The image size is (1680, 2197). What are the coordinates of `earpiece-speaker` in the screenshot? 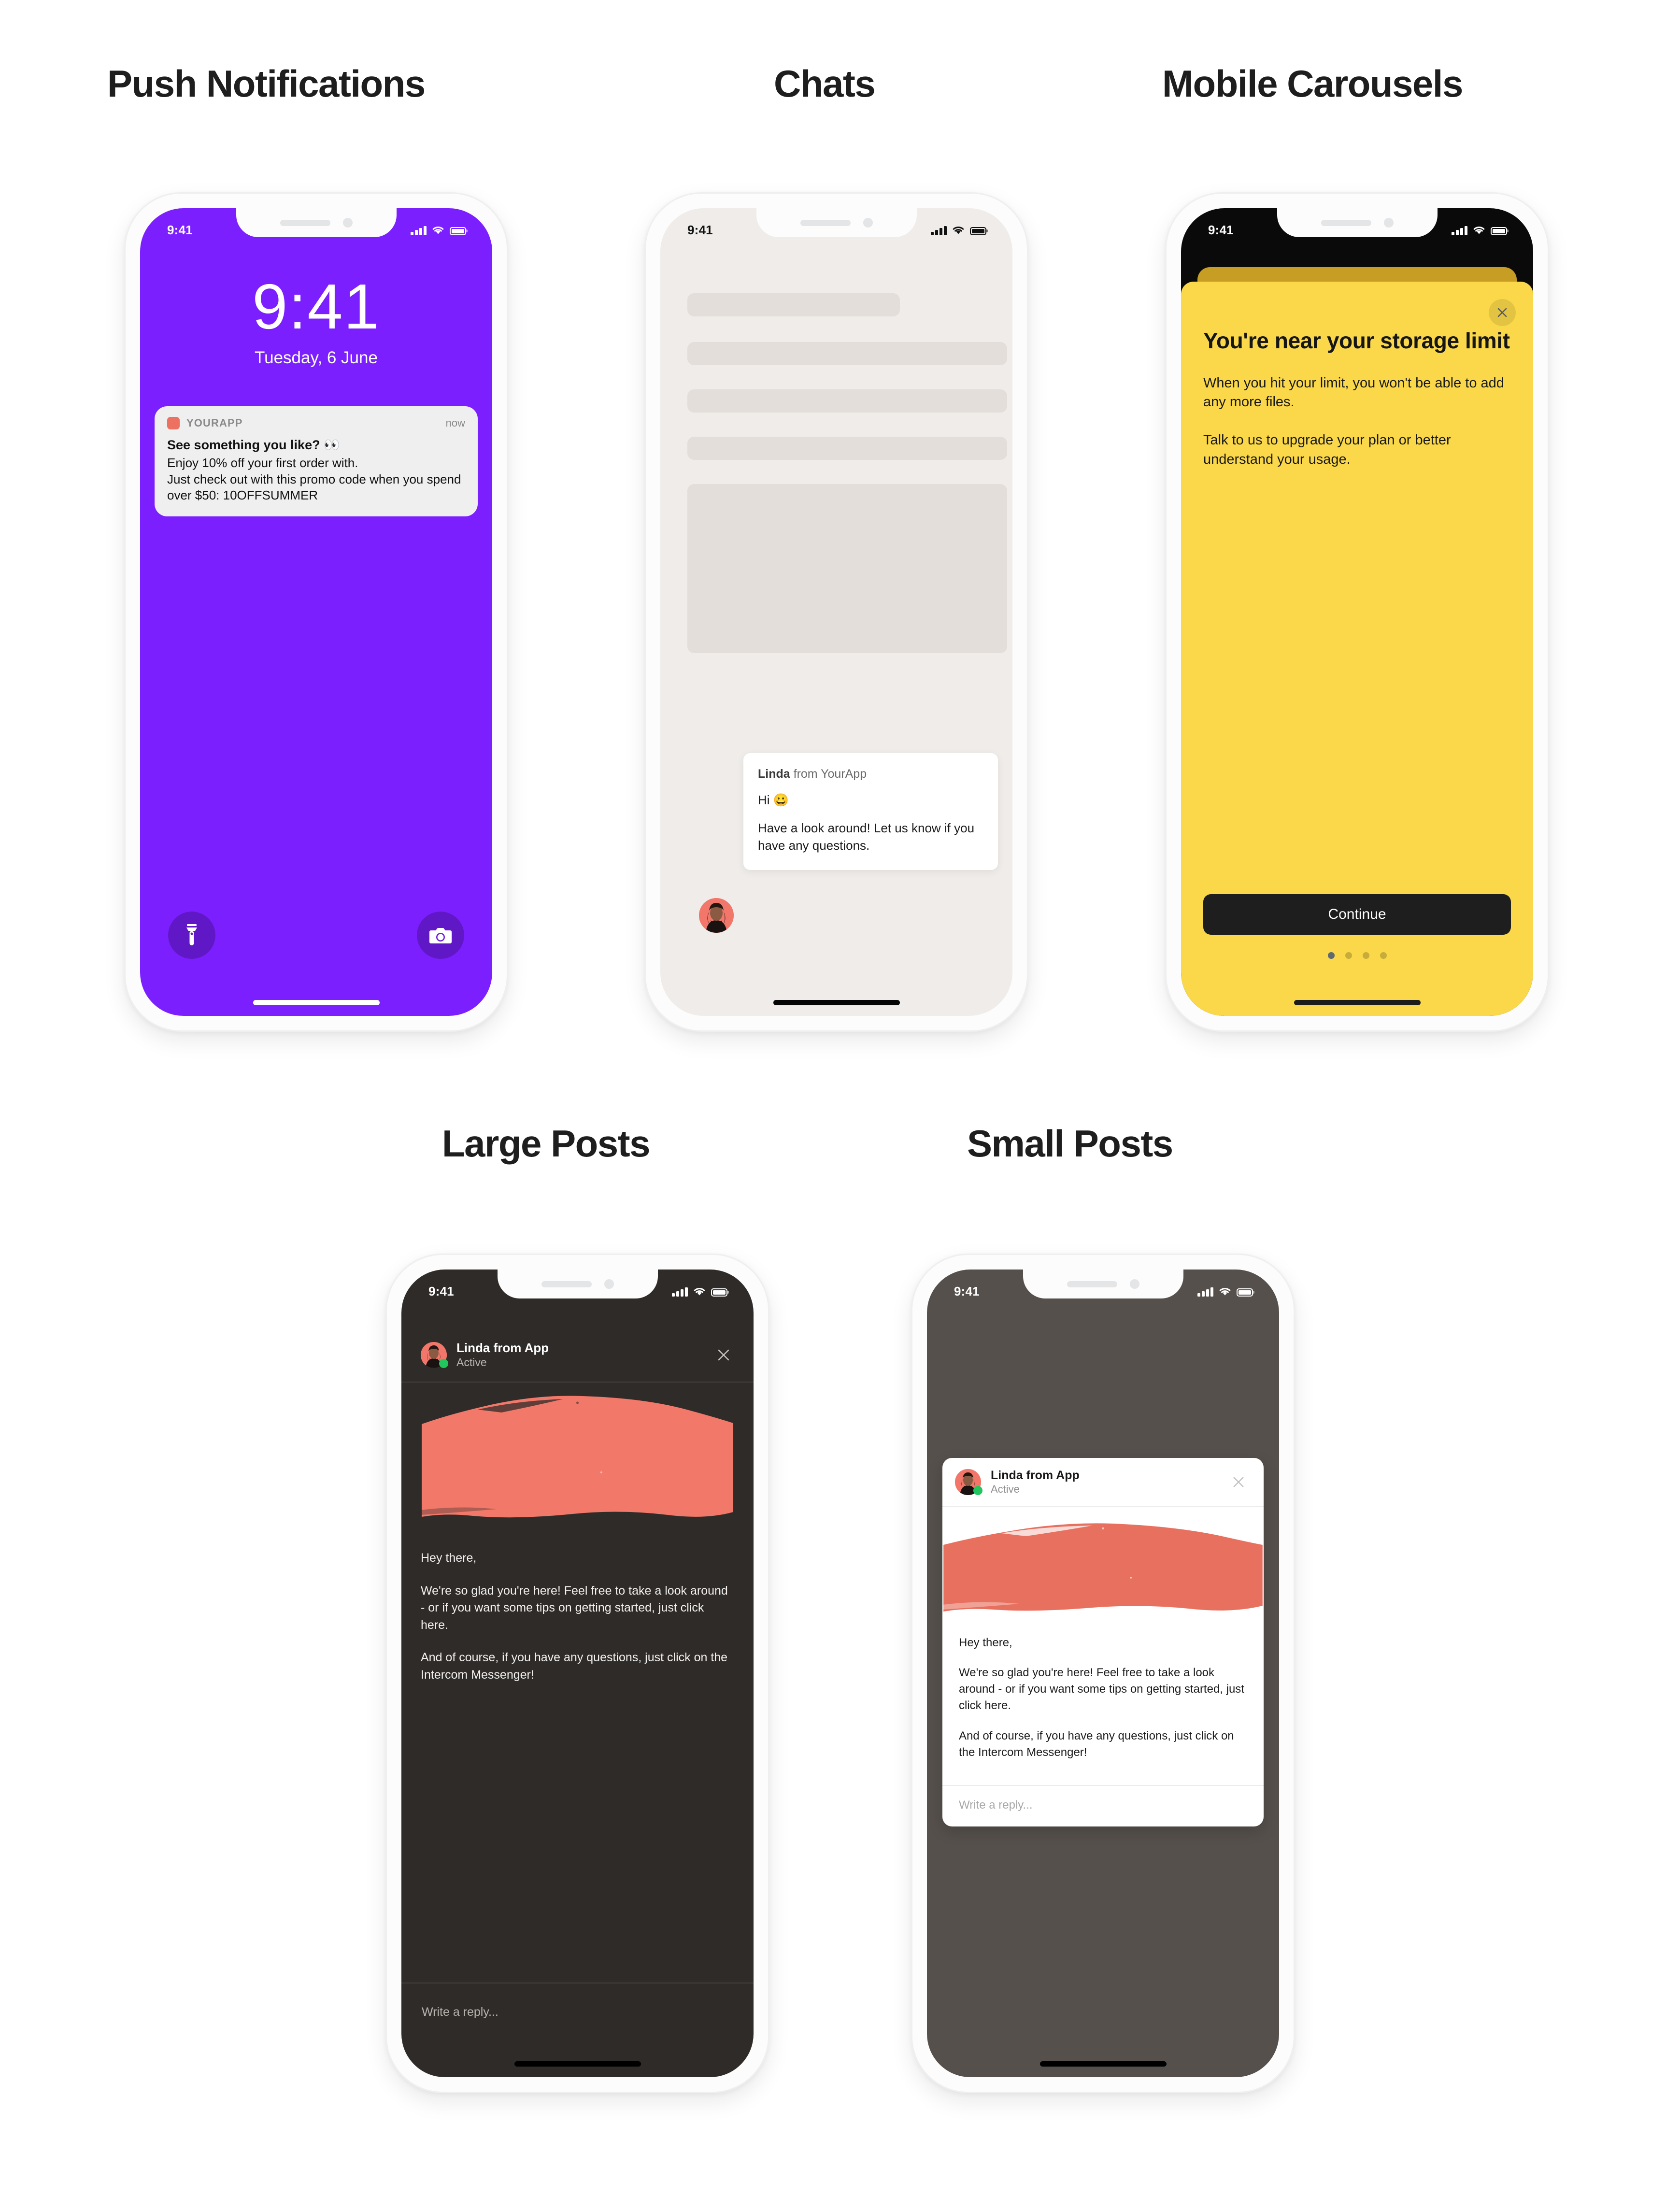 It's located at (1092, 1284).